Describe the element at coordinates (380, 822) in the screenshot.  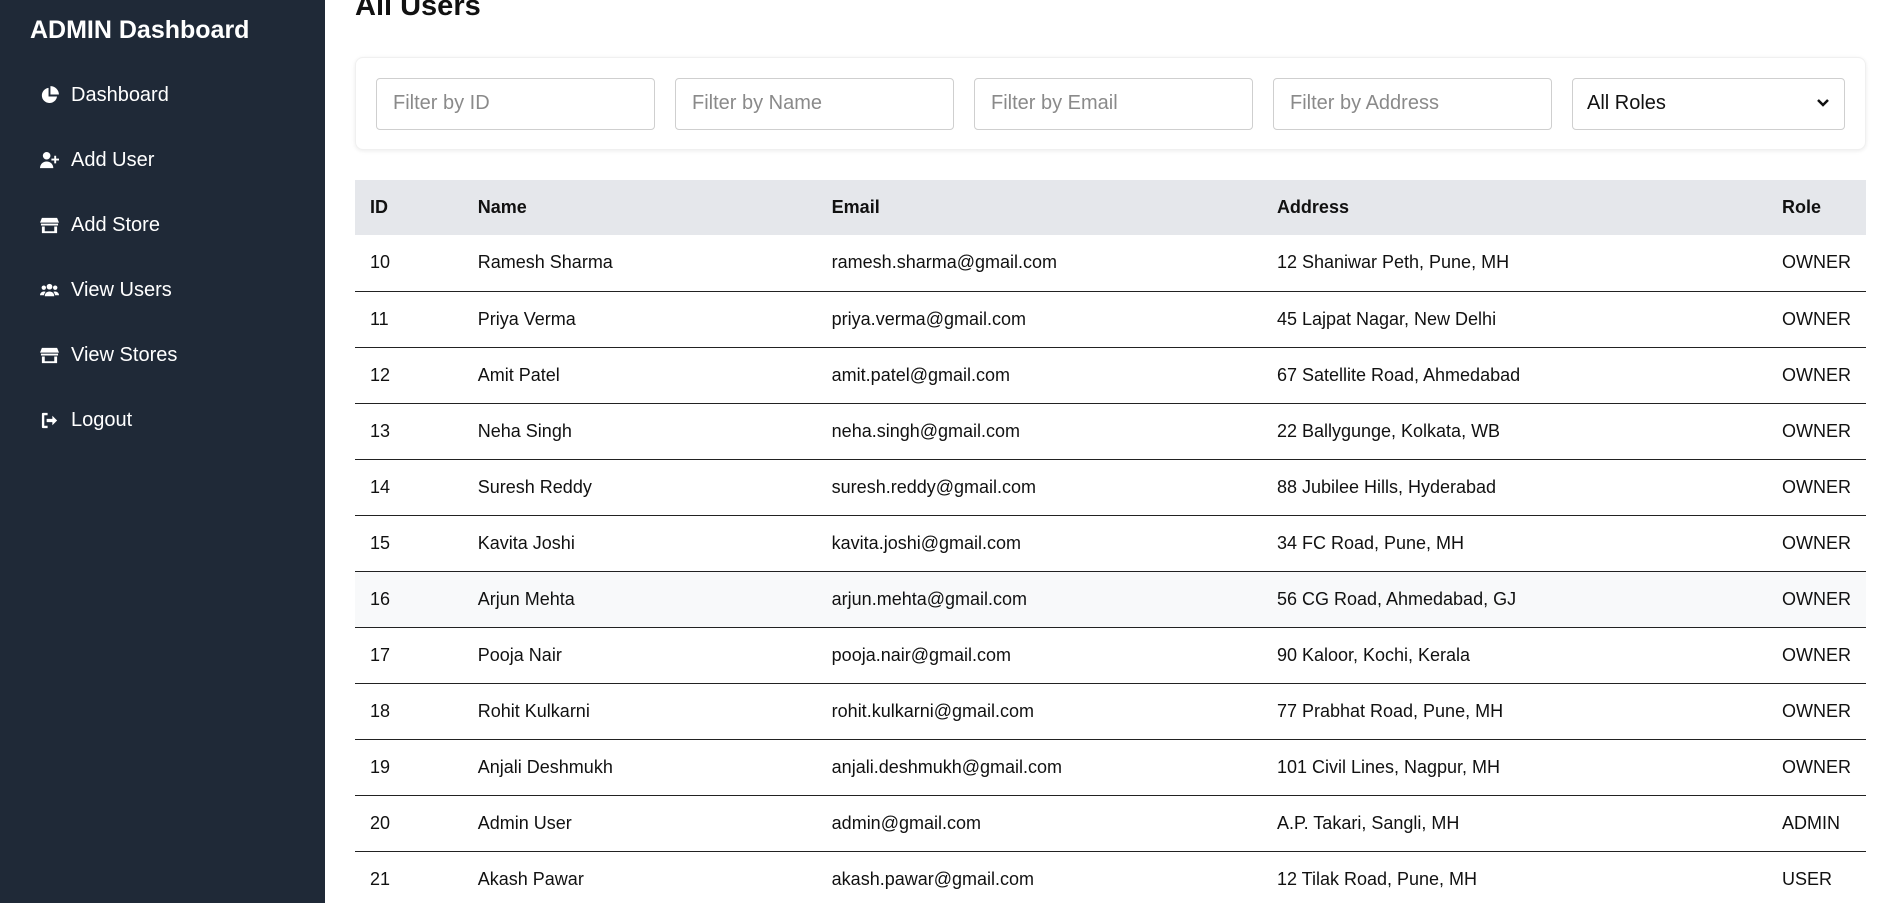
I see `cell-id: 20` at that location.